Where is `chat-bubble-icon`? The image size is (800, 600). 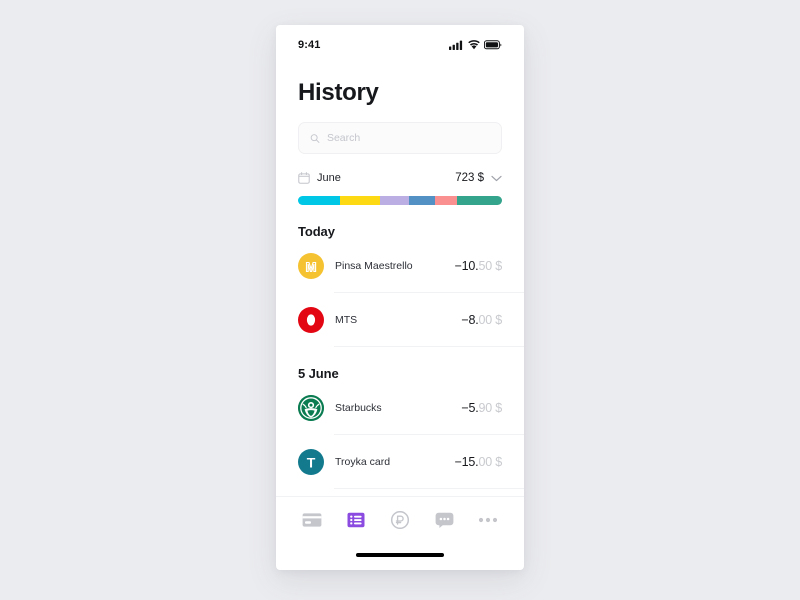
chat-bubble-icon is located at coordinates (444, 520).